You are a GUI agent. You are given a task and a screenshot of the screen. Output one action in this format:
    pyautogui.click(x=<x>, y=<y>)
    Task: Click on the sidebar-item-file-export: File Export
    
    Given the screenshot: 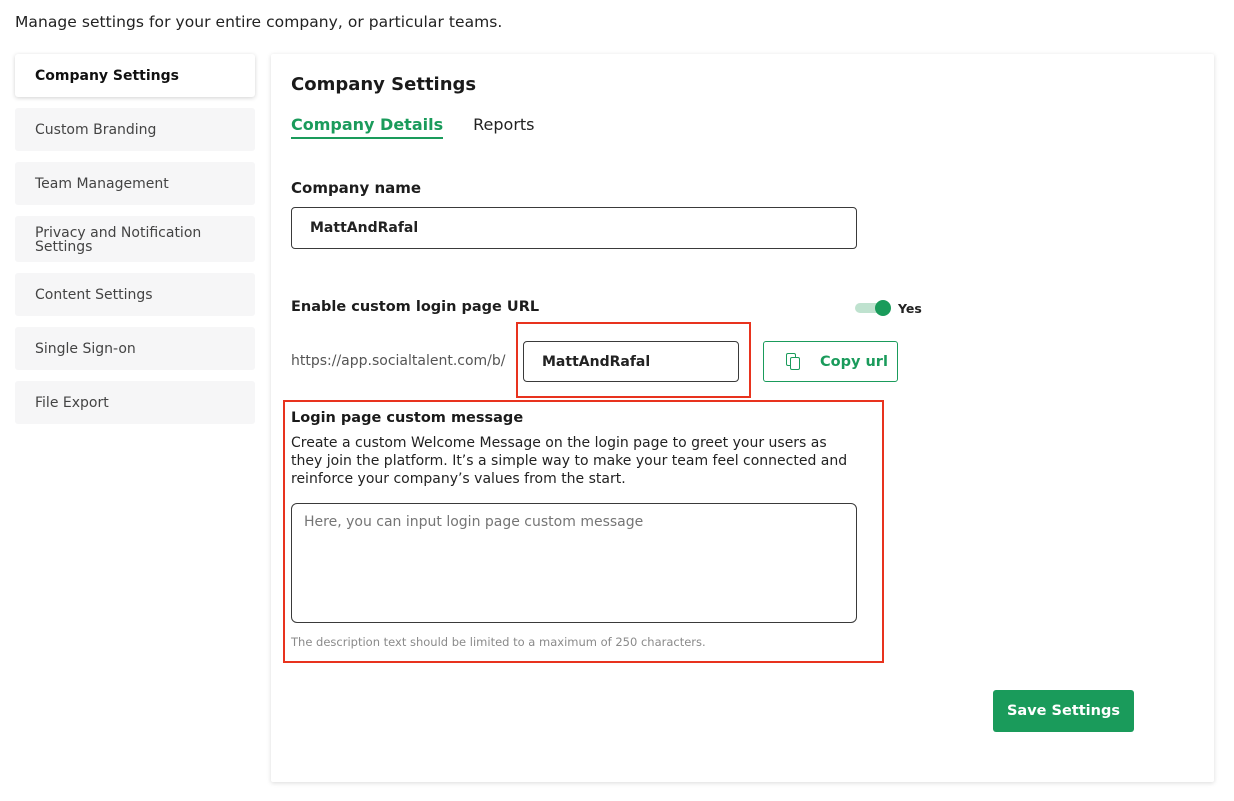 What is the action you would take?
    pyautogui.click(x=135, y=402)
    